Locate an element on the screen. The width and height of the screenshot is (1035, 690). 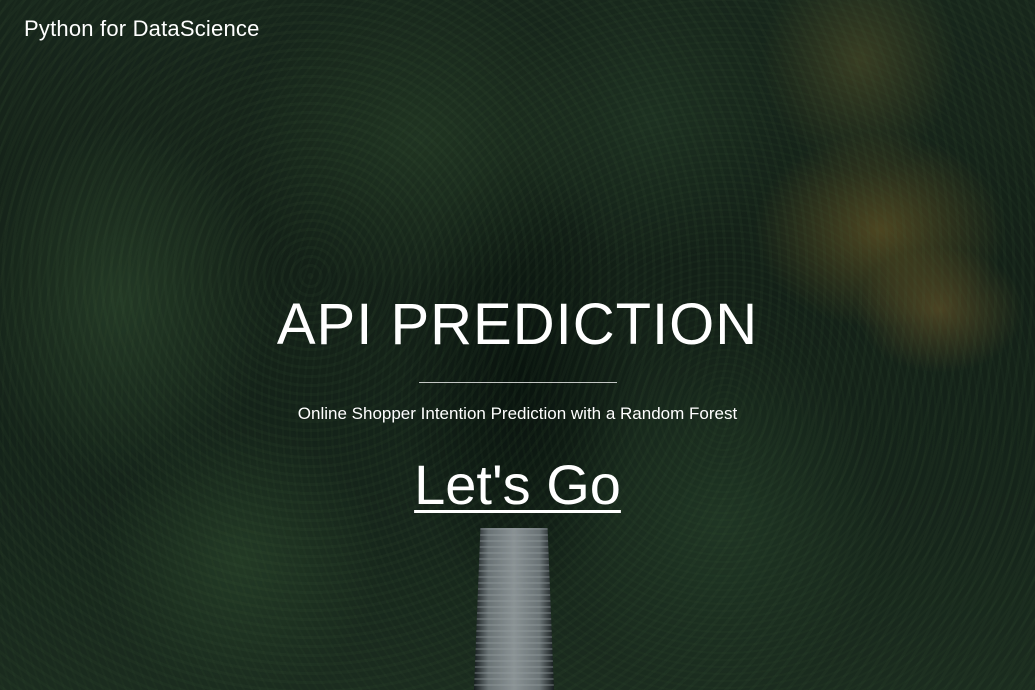
lets-go-link: Let's Go is located at coordinates (517, 485).